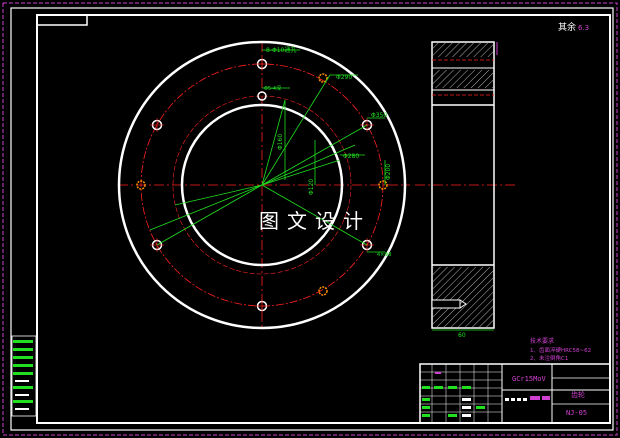  What do you see at coordinates (465, 190) in the screenshot?
I see `side-view: 60` at bounding box center [465, 190].